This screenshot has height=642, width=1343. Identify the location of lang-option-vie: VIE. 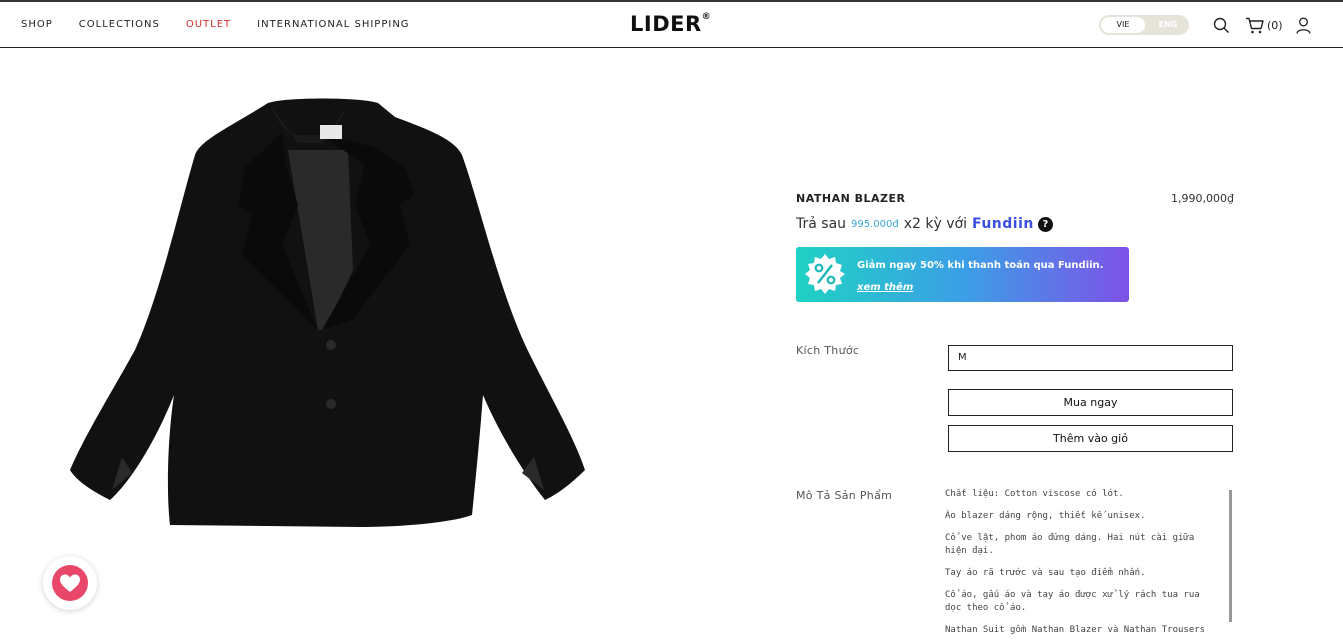
(1123, 25).